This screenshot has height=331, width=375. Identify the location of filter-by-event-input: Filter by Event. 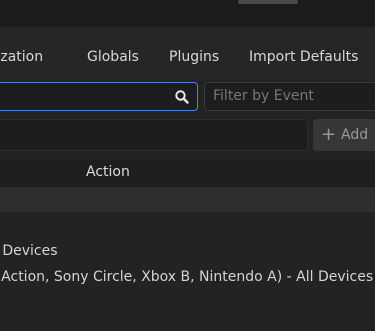
(289, 96).